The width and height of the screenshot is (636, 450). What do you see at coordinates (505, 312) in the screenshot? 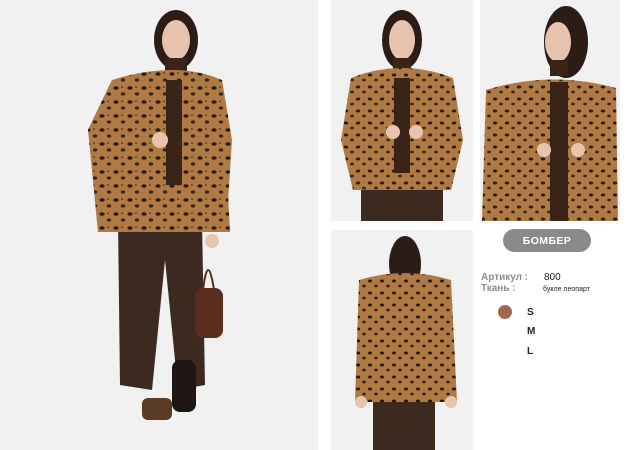
I see `color-swatch` at bounding box center [505, 312].